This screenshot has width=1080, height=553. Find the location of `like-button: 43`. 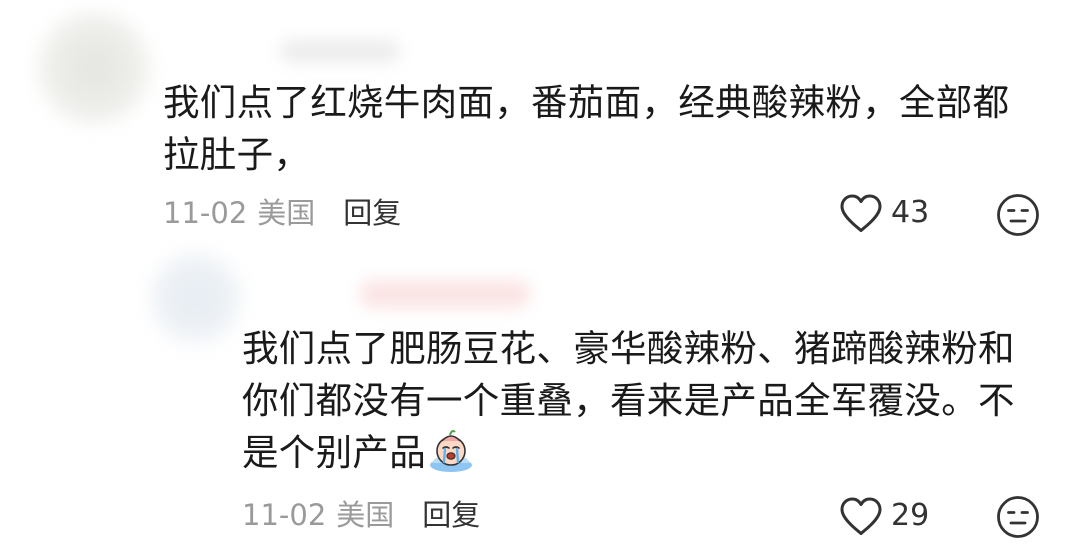

like-button: 43 is located at coordinates (883, 213).